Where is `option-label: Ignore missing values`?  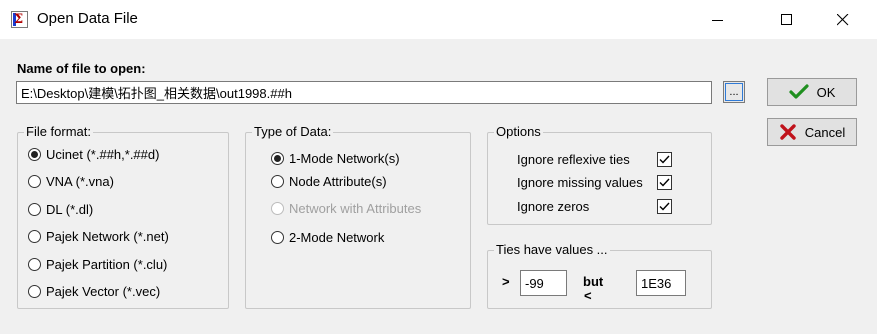
option-label: Ignore missing values is located at coordinates (580, 182).